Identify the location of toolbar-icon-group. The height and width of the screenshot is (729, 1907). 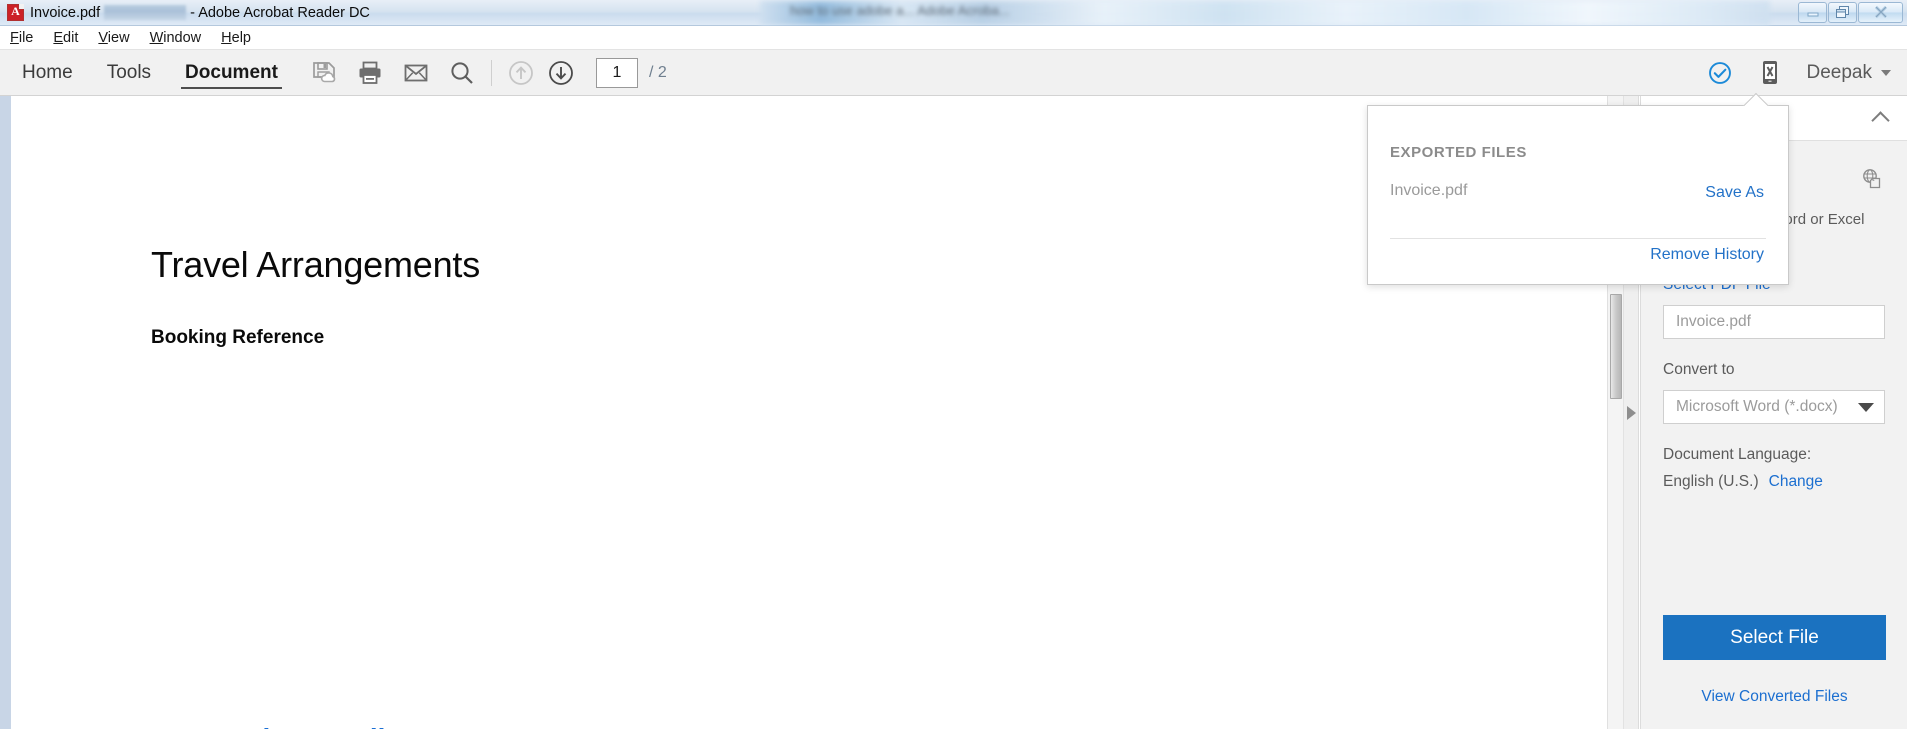
(393, 73).